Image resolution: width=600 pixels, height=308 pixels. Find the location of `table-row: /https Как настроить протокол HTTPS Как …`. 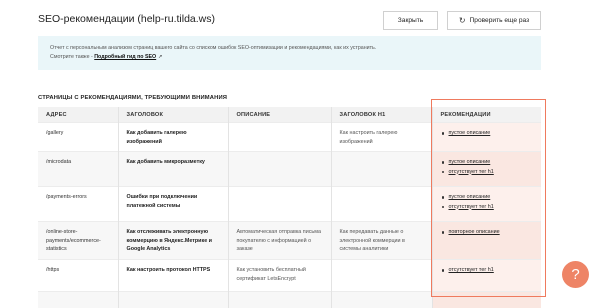

table-row: /https Как настроить протокол HTTPS Как … is located at coordinates (289, 276).